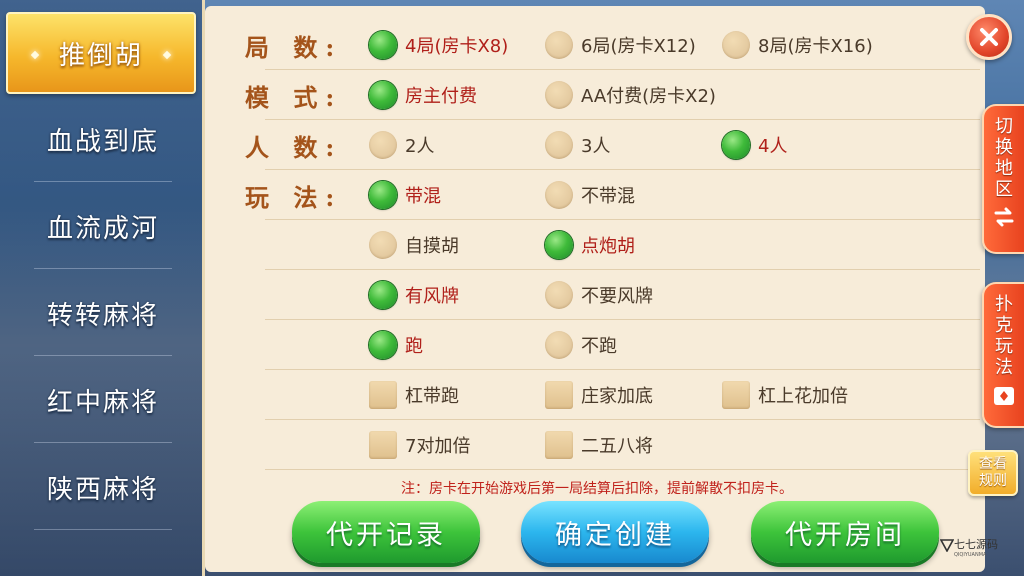 Image resolution: width=1024 pixels, height=576 pixels. I want to click on option-label: 带混, so click(423, 196).